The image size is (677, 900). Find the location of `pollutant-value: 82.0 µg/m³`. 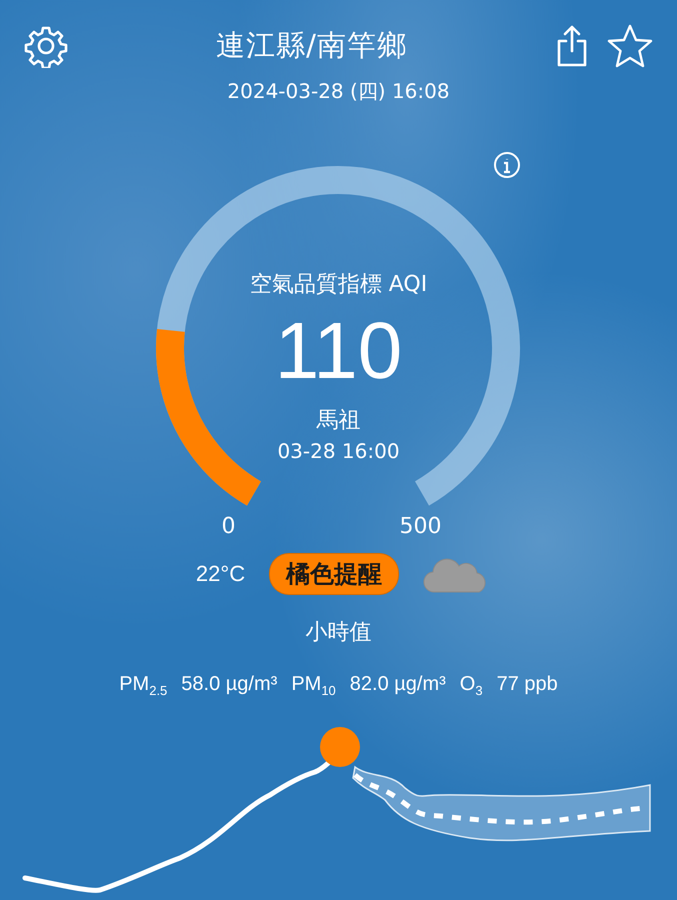

pollutant-value: 82.0 µg/m³ is located at coordinates (398, 685).